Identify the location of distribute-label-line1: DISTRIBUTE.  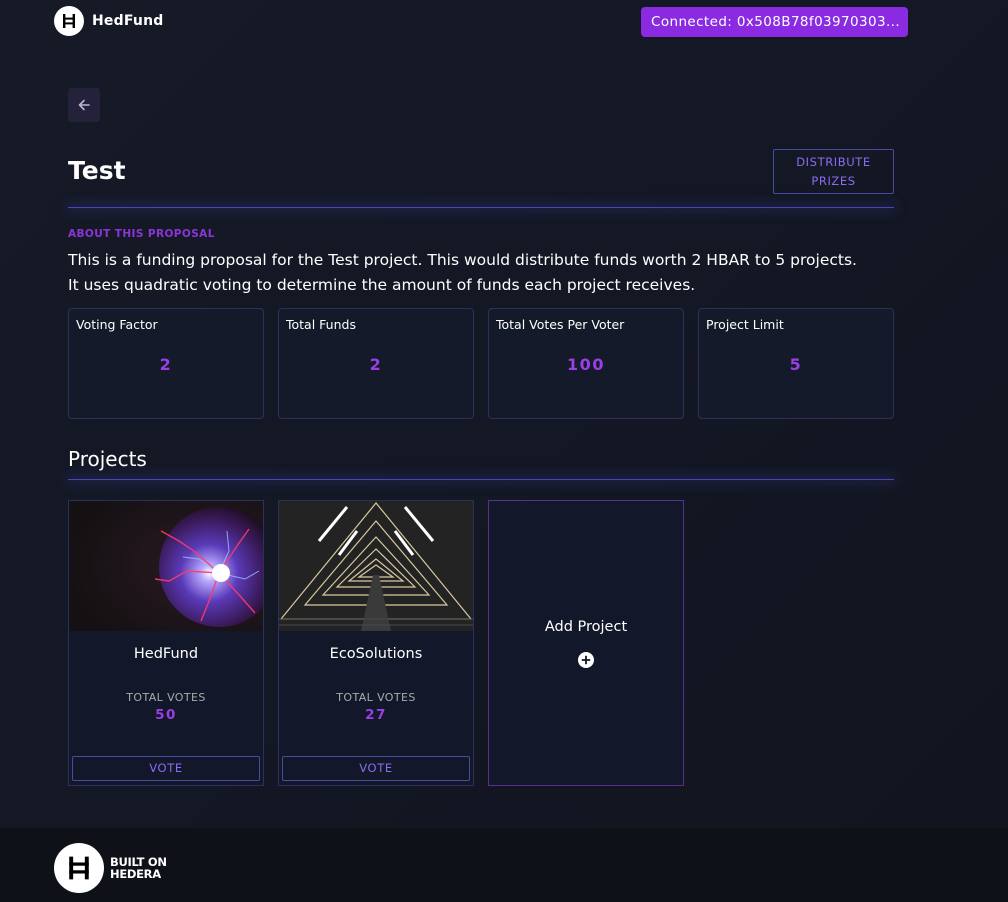
(833, 162).